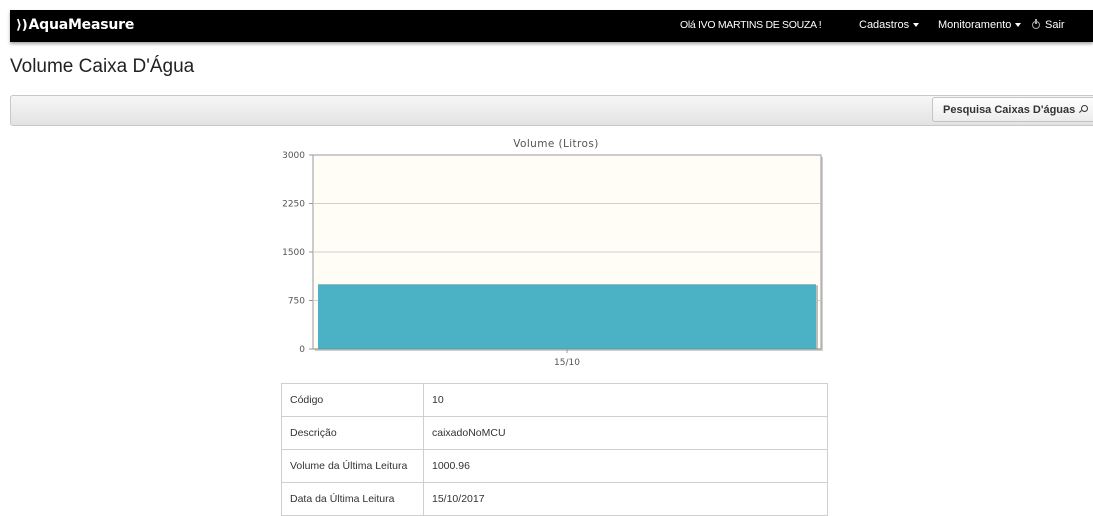  Describe the element at coordinates (293, 253) in the screenshot. I see `y-tick-label: 1500` at that location.